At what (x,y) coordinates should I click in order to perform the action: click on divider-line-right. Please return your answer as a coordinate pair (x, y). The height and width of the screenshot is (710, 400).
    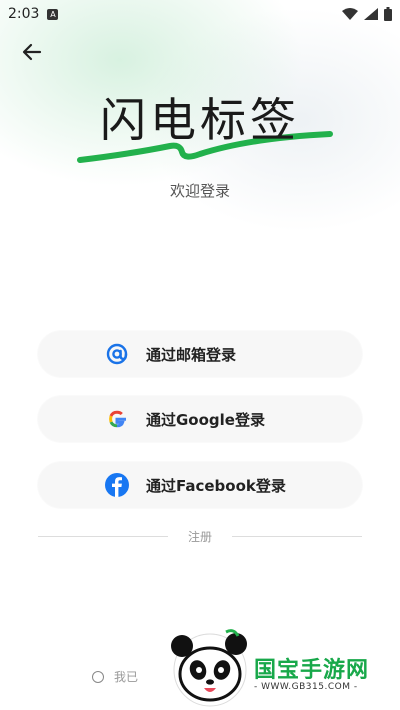
    Looking at the image, I should click on (297, 536).